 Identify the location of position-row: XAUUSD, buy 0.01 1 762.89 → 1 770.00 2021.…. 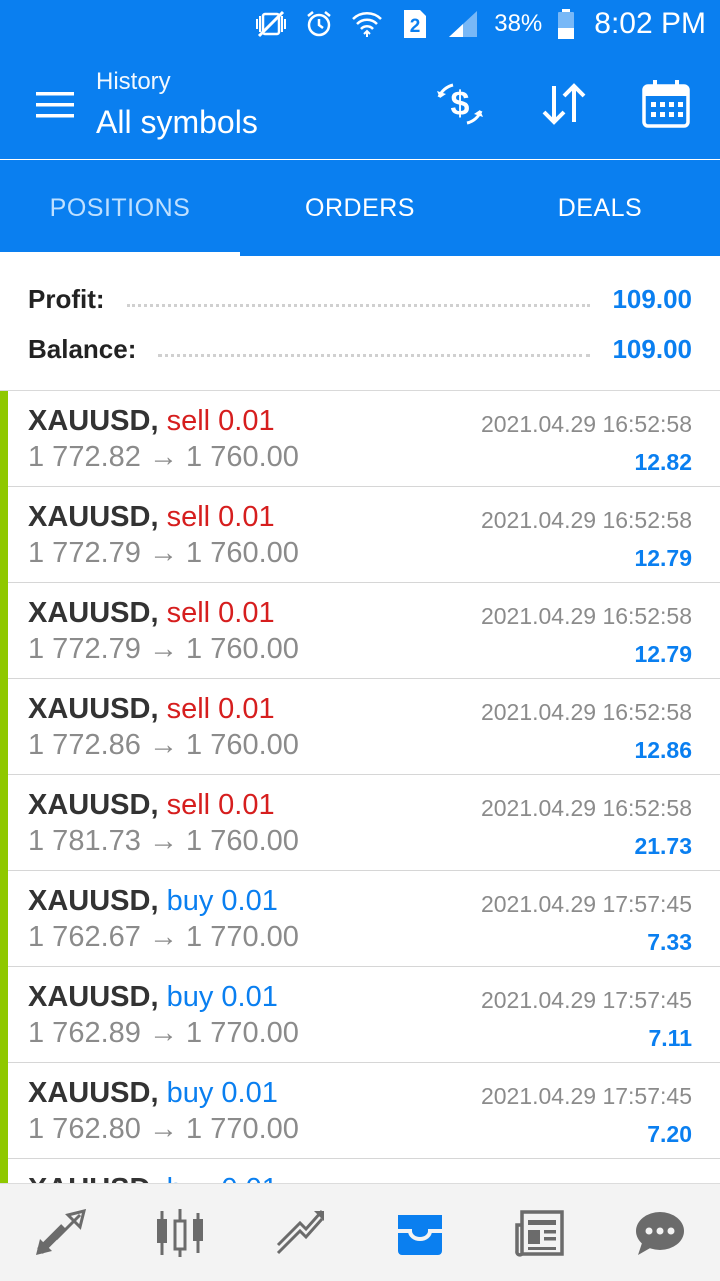
(364, 1015).